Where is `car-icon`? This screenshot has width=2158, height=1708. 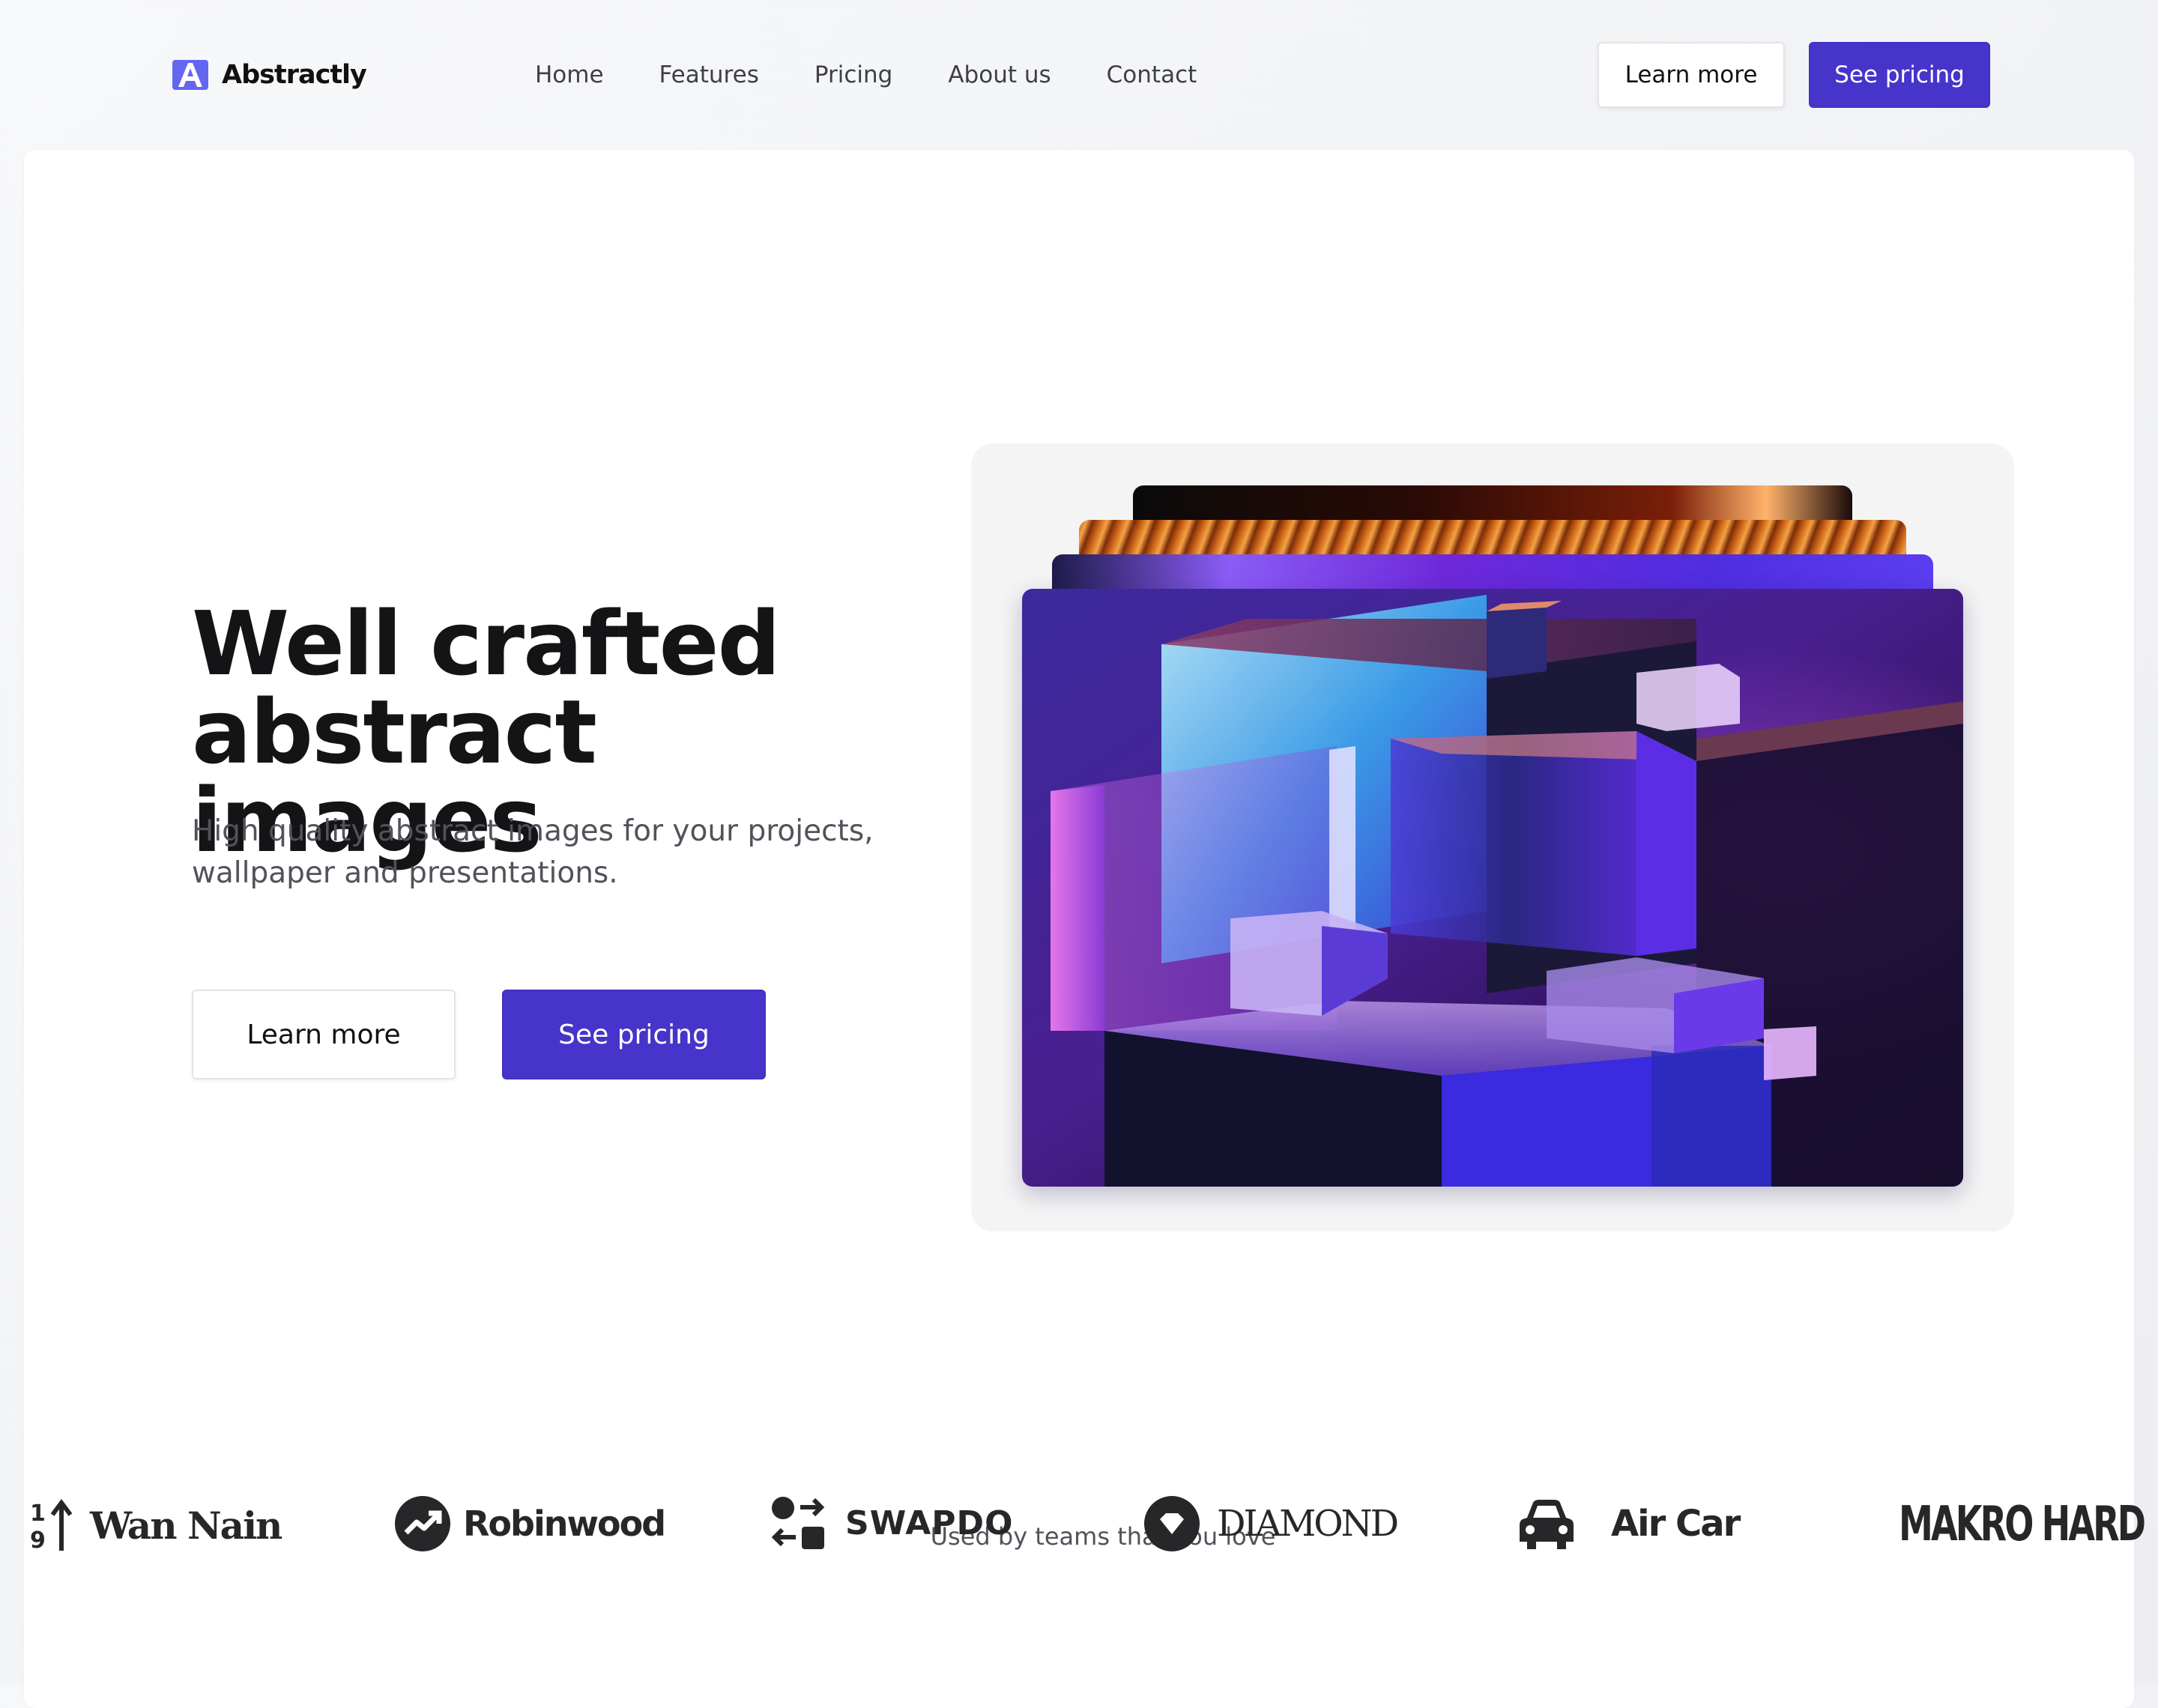 car-icon is located at coordinates (1547, 1524).